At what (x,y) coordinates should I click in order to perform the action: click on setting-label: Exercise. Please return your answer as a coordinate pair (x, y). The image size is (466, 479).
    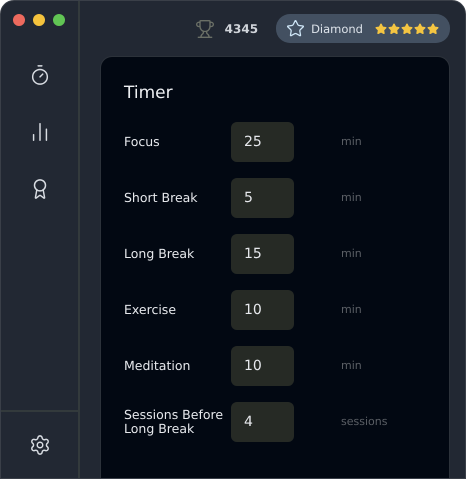
    Looking at the image, I should click on (151, 309).